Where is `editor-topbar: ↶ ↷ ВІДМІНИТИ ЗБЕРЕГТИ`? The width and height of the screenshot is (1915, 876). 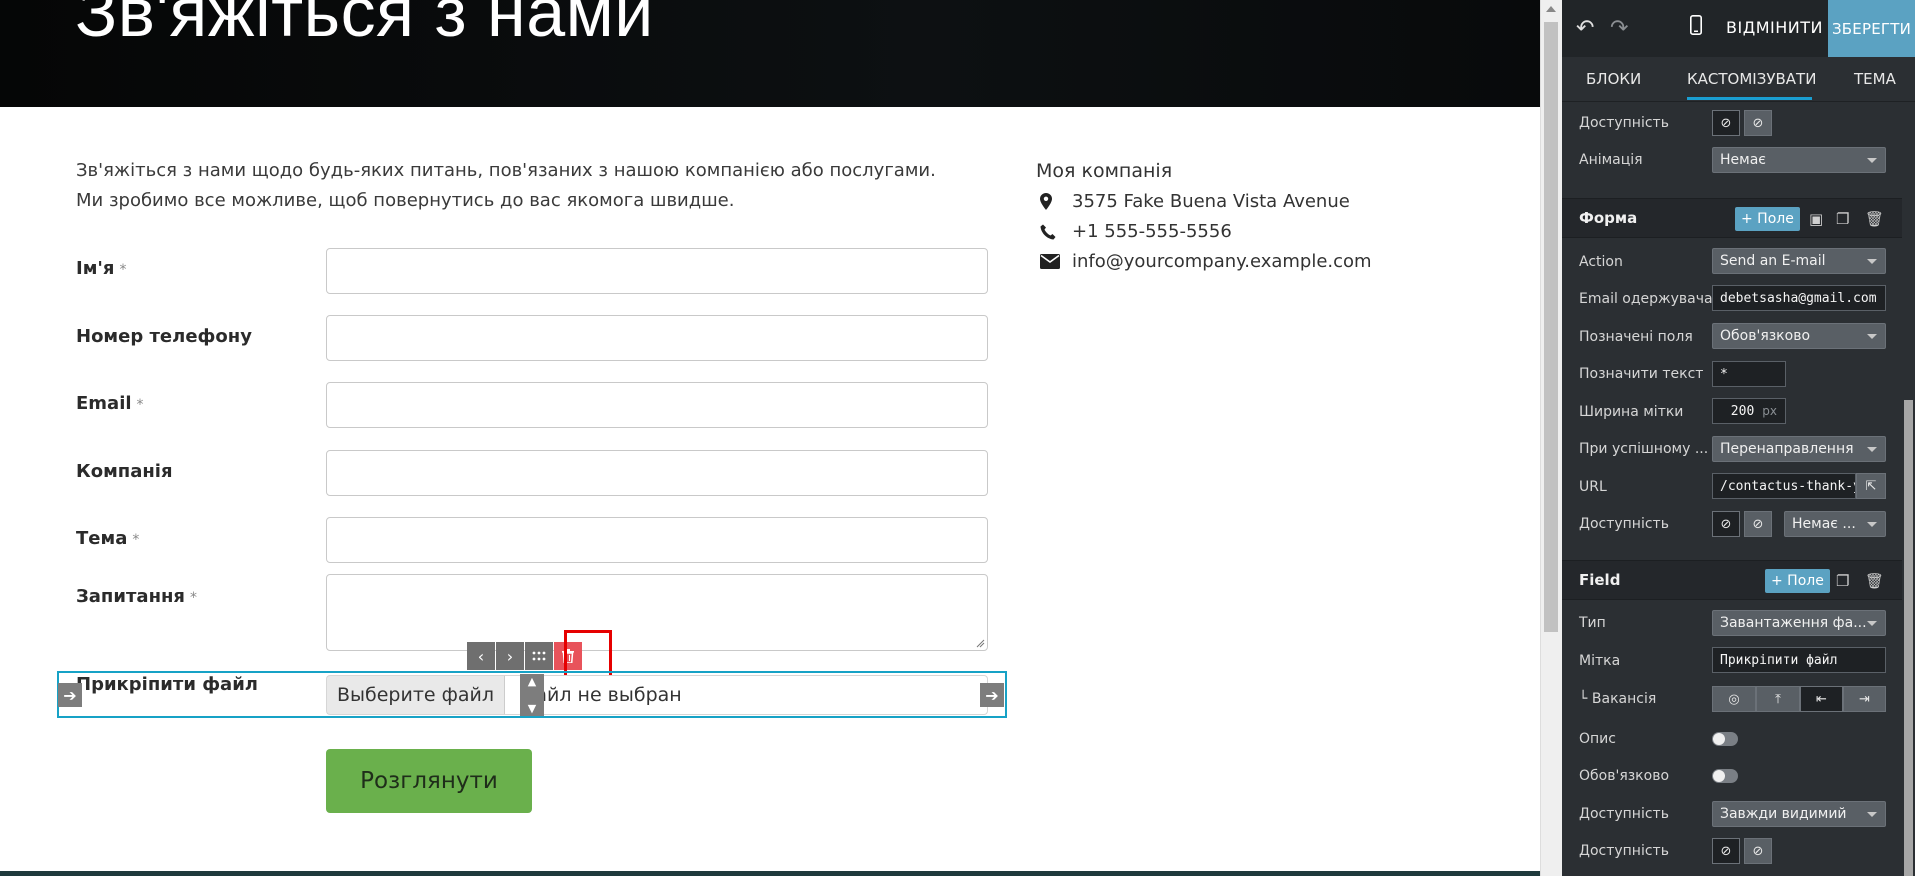
editor-topbar: ↶ ↷ ВІДМІНИТИ ЗБЕРЕГТИ is located at coordinates (1738, 28).